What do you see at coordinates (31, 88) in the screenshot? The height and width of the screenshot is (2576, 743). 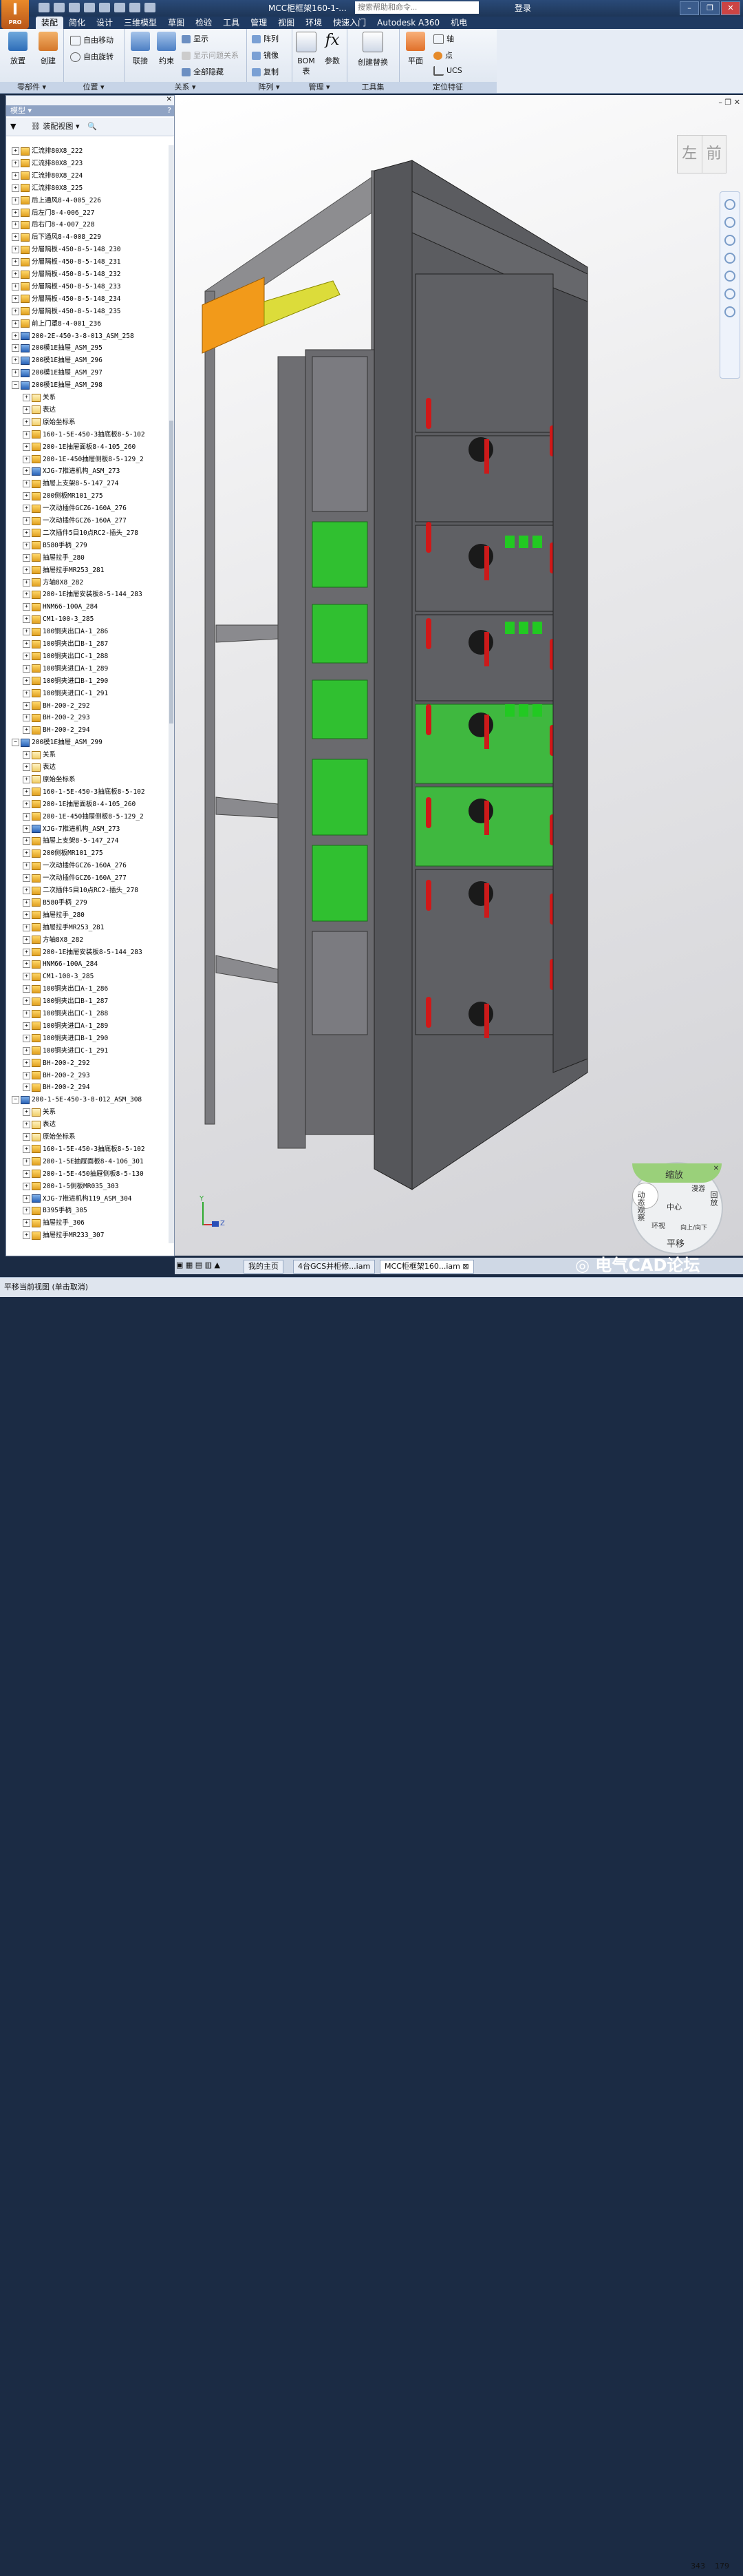 I see `panel-components-title: 零部件 ▾` at bounding box center [31, 88].